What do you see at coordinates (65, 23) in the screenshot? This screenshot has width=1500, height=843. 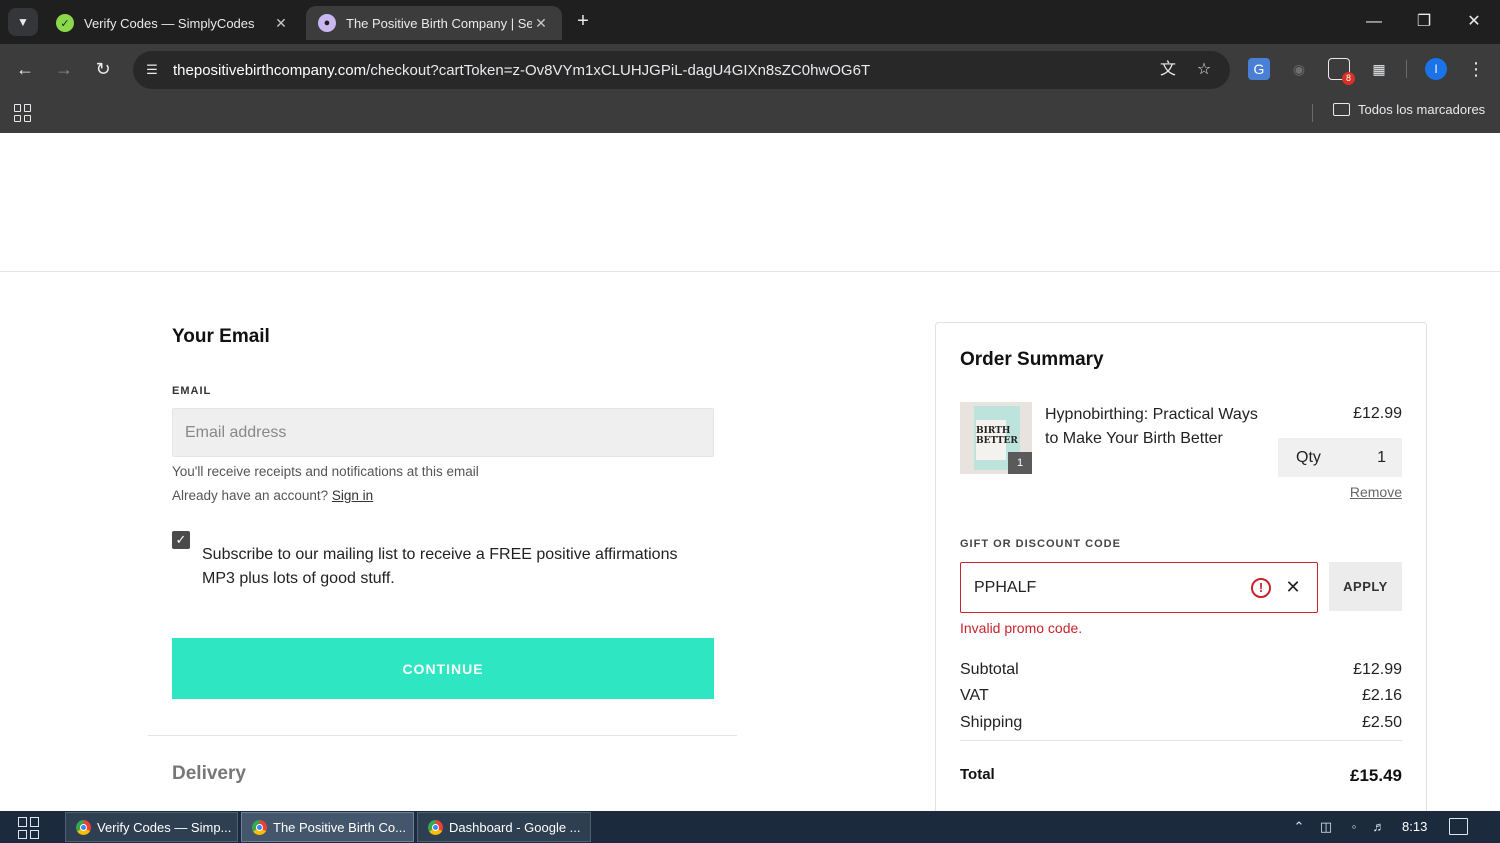 I see `simplycodes-icon: ✓` at bounding box center [65, 23].